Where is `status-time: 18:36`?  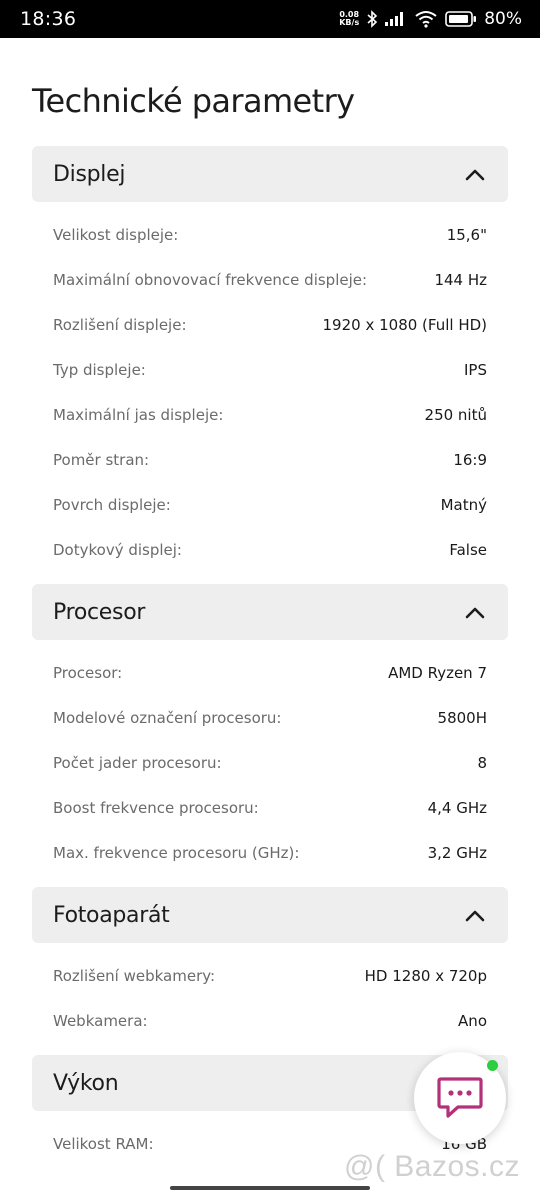
status-time: 18:36 is located at coordinates (48, 19).